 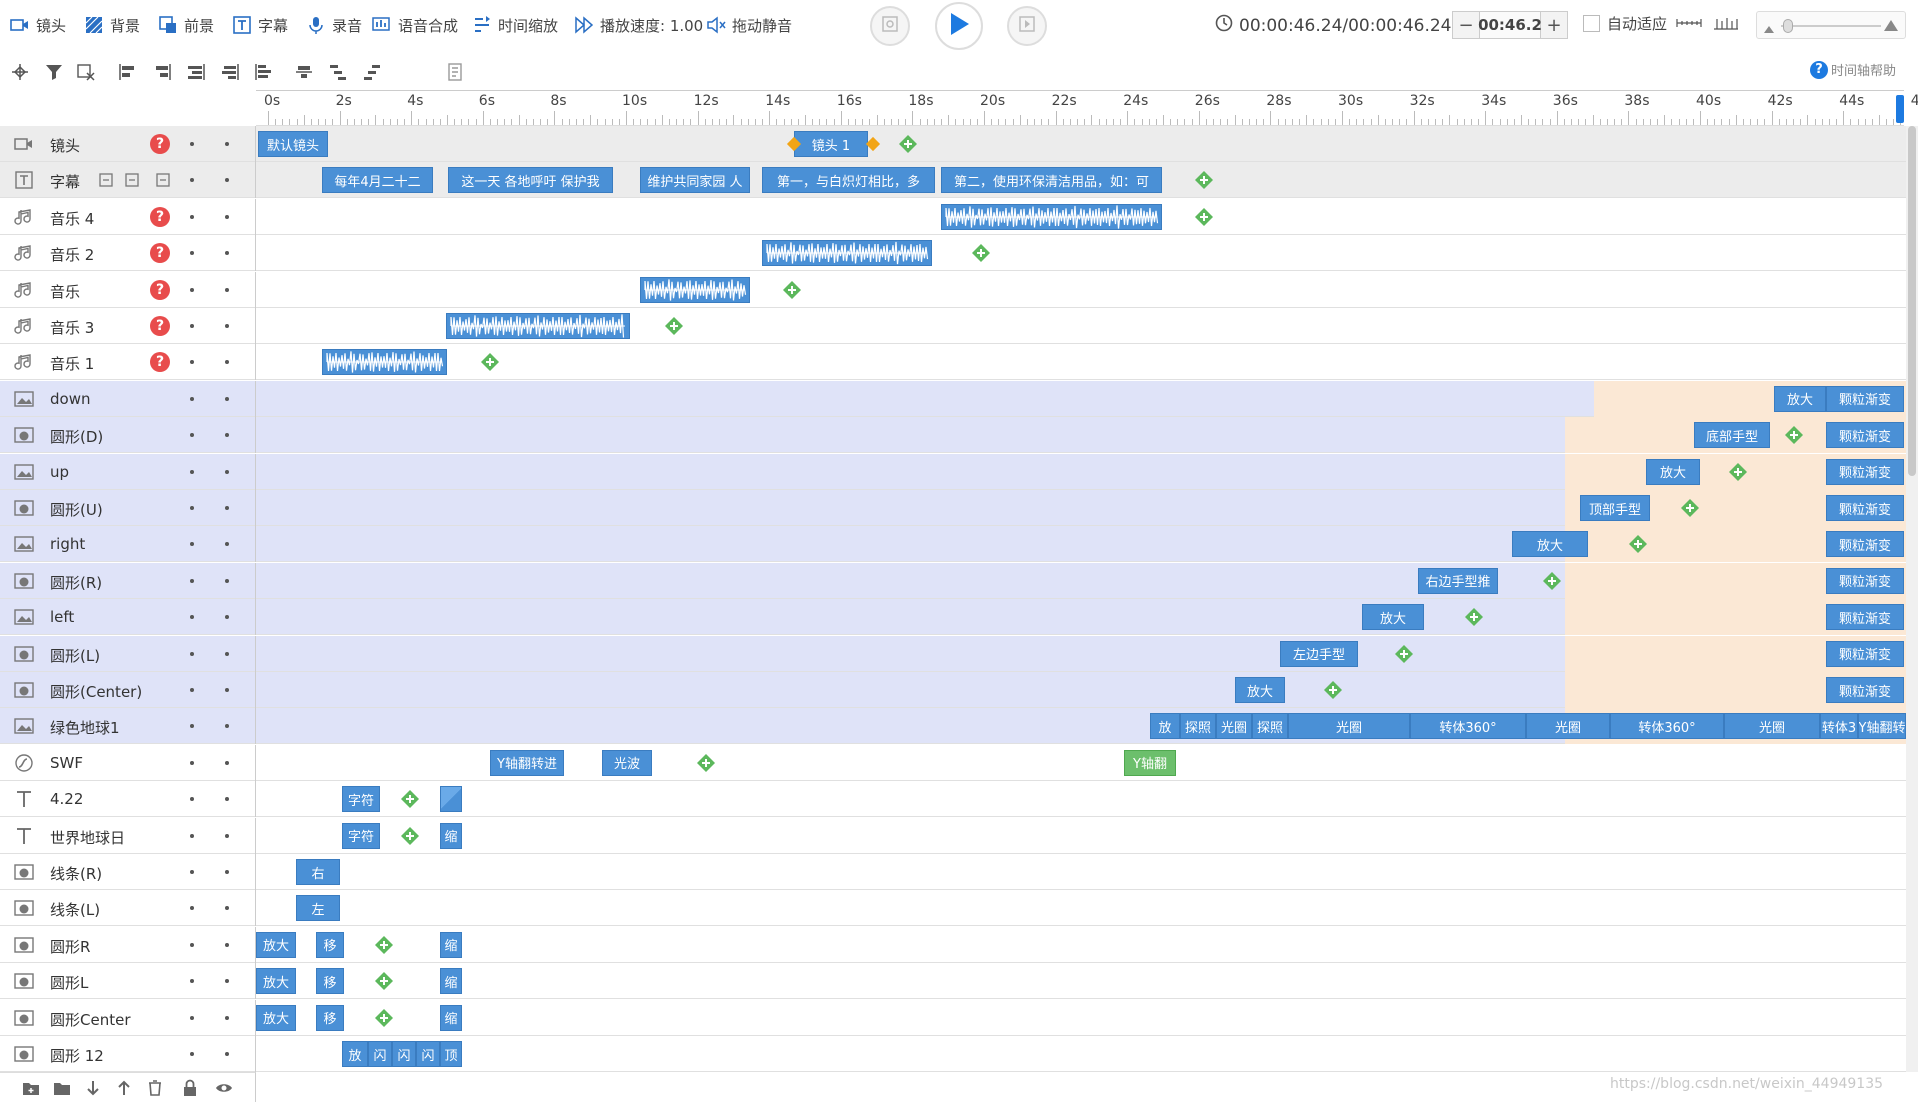 I want to click on track-header: 线条(R), so click(x=128, y=872).